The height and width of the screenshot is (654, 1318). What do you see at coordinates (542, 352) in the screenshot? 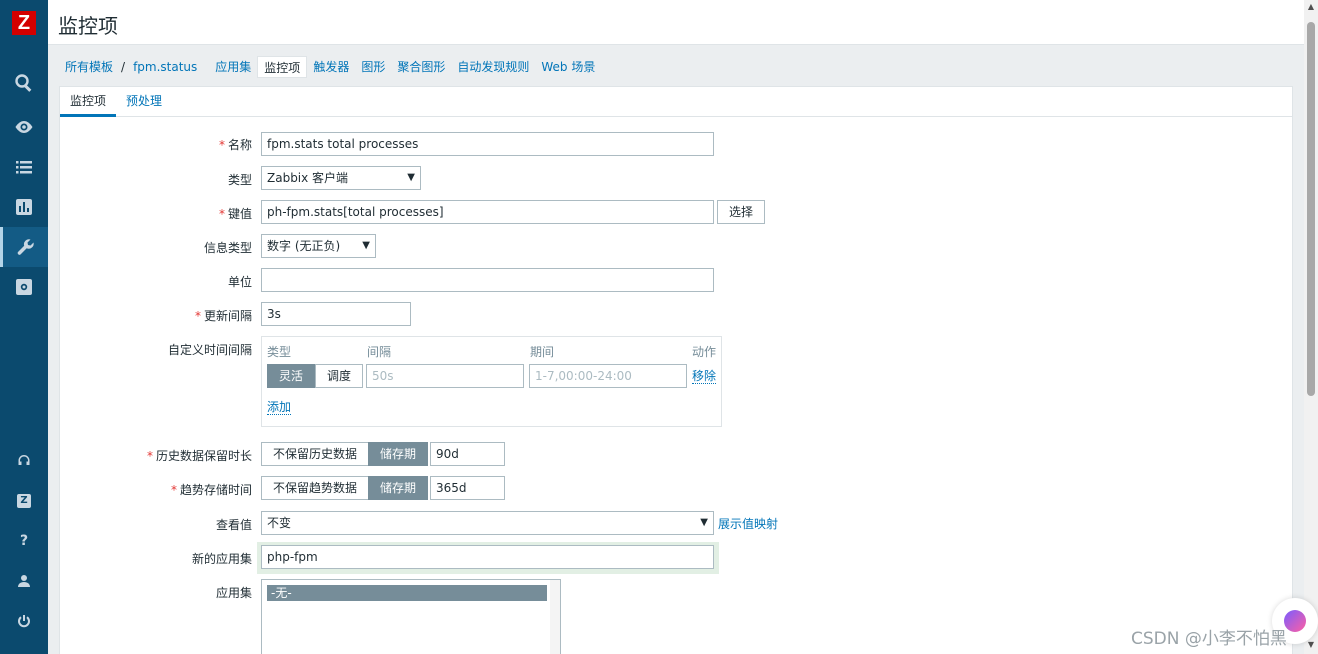
I see `col-period: 期间` at bounding box center [542, 352].